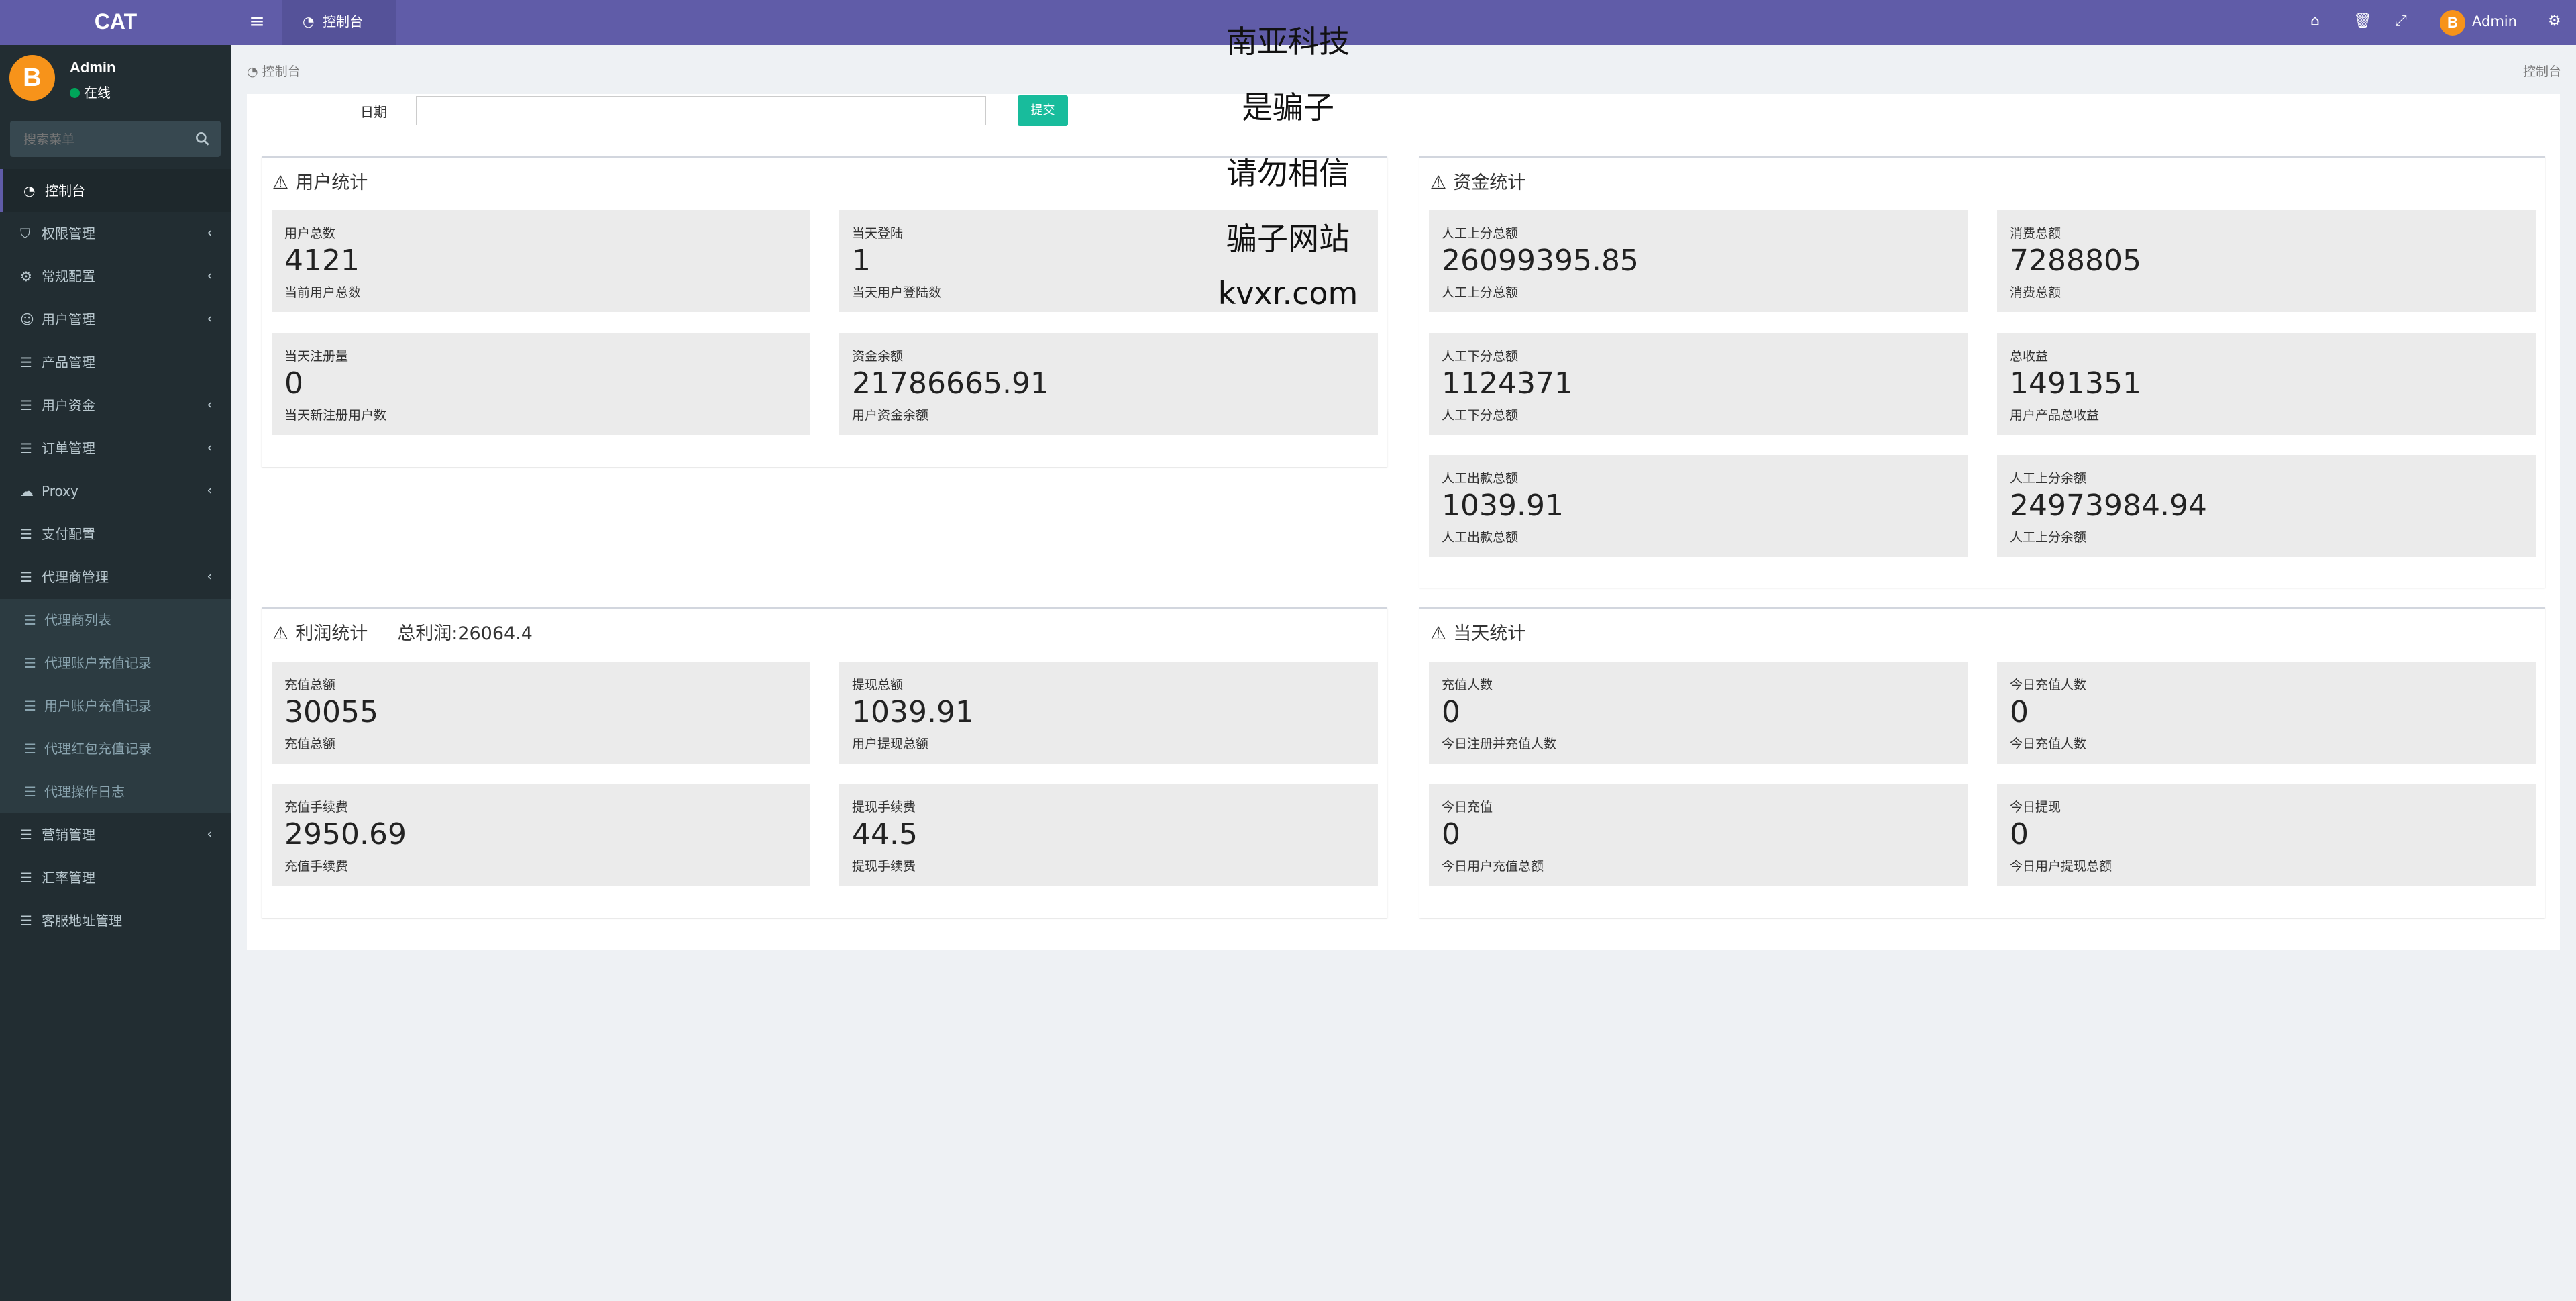 This screenshot has width=2576, height=1301. What do you see at coordinates (2048, 685) in the screenshot?
I see `stat-label: 今日充值人数` at bounding box center [2048, 685].